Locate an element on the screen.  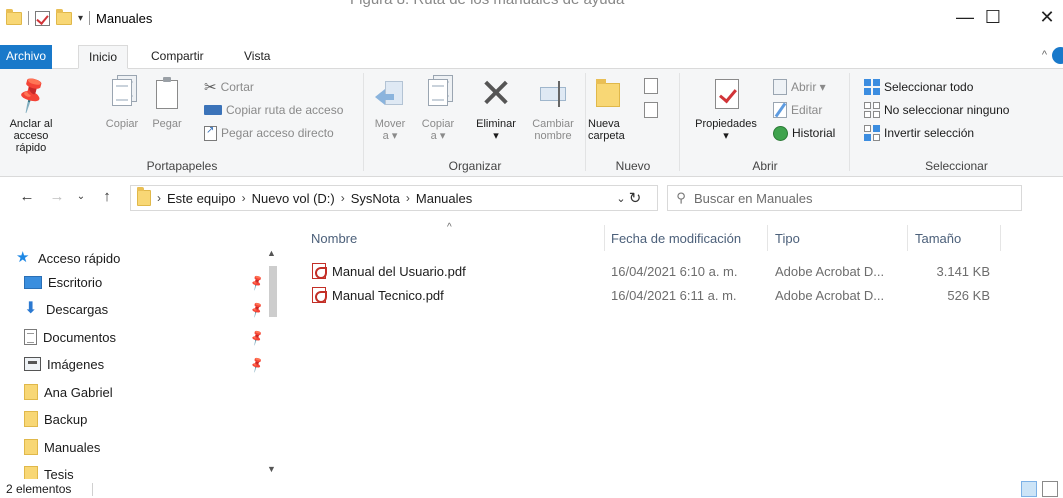
nav-item-backup: Backup is located at coordinates (55, 419).